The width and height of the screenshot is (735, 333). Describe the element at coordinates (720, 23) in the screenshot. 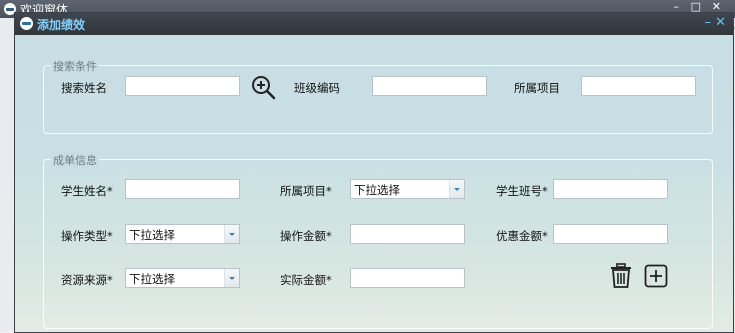

I see `dialog-close-button: ✕` at that location.